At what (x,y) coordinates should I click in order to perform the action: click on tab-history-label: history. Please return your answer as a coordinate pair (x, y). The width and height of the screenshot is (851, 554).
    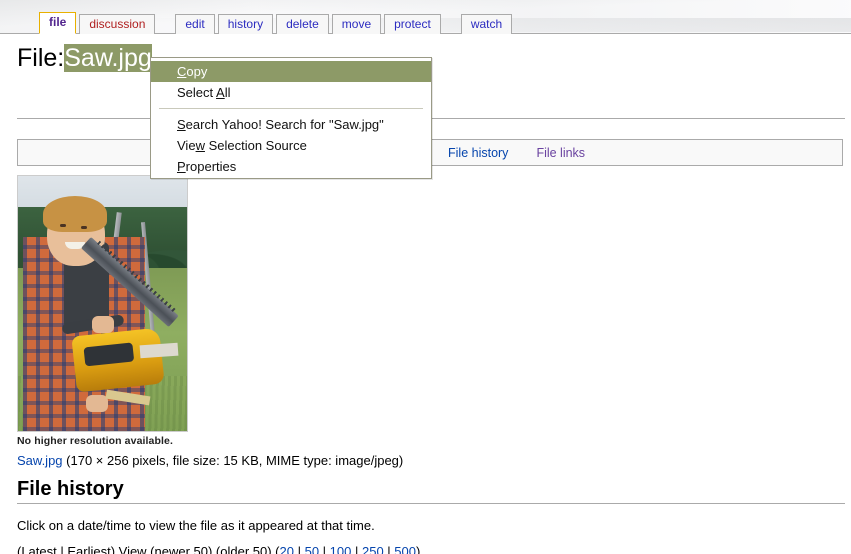
    Looking at the image, I should click on (245, 24).